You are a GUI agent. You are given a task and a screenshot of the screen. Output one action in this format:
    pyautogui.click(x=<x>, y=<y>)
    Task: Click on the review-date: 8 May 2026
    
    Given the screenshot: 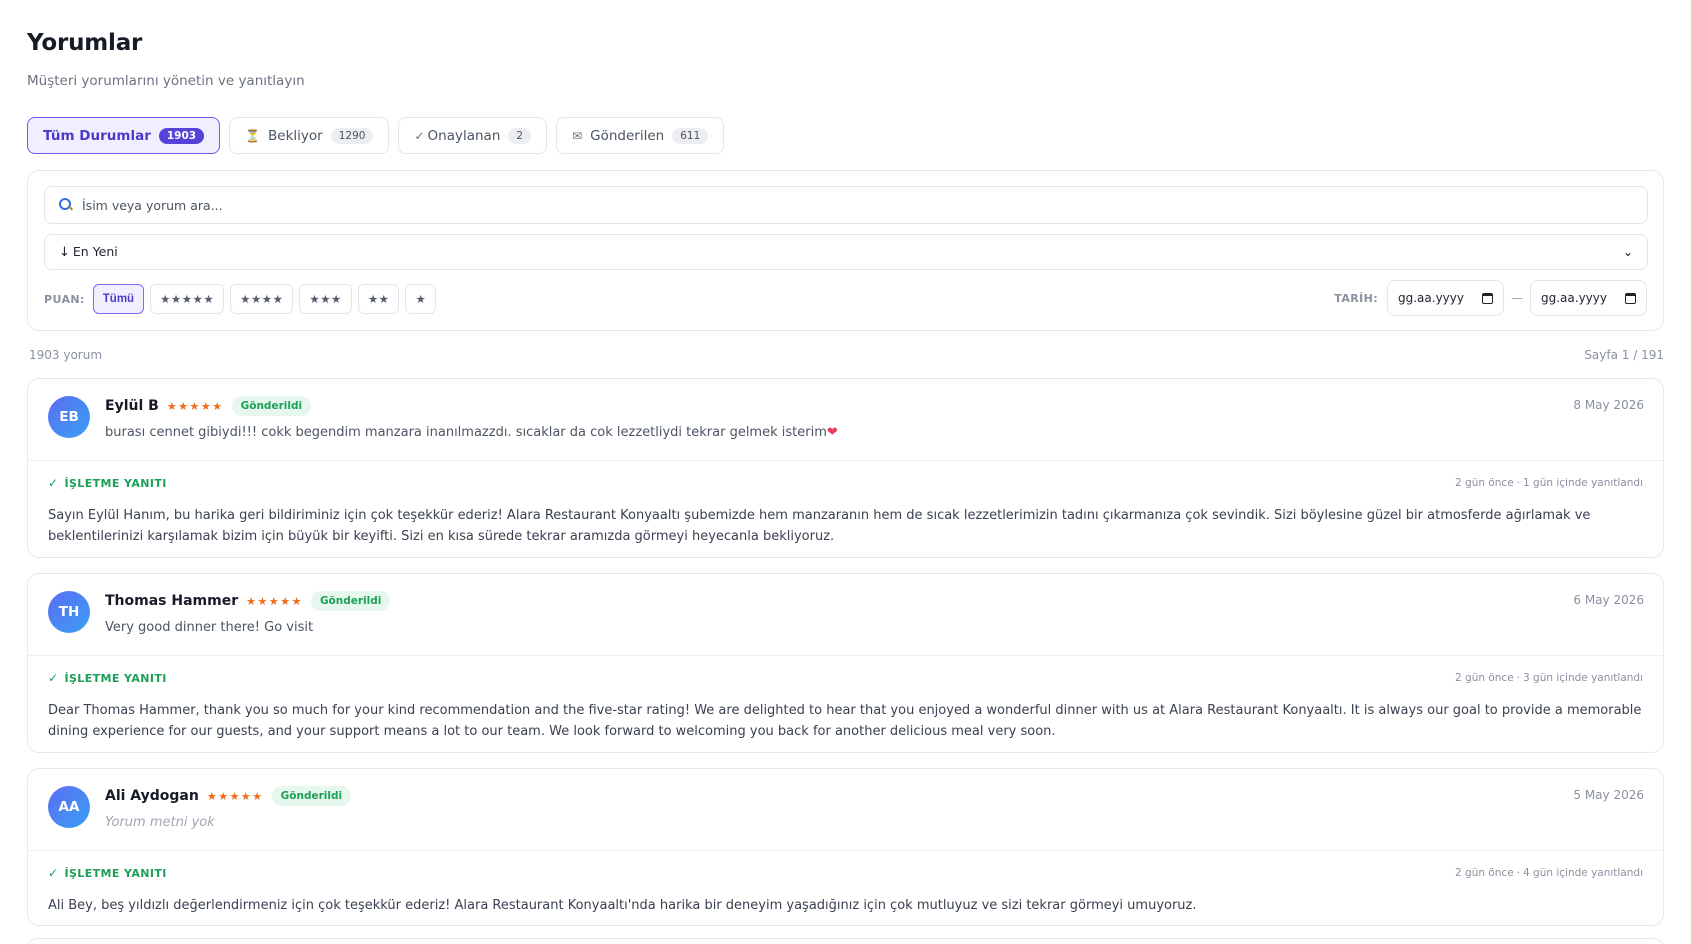 What is the action you would take?
    pyautogui.click(x=1608, y=405)
    